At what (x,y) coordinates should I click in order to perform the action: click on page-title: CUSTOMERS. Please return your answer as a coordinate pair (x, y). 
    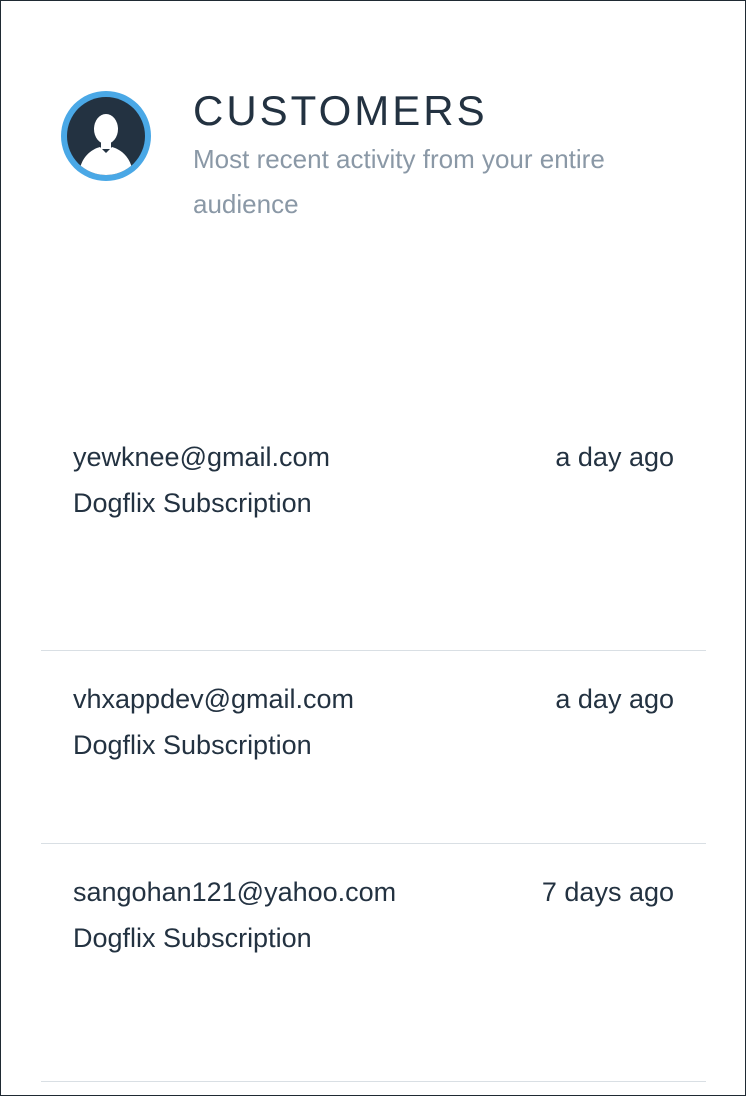
    Looking at the image, I should click on (340, 110).